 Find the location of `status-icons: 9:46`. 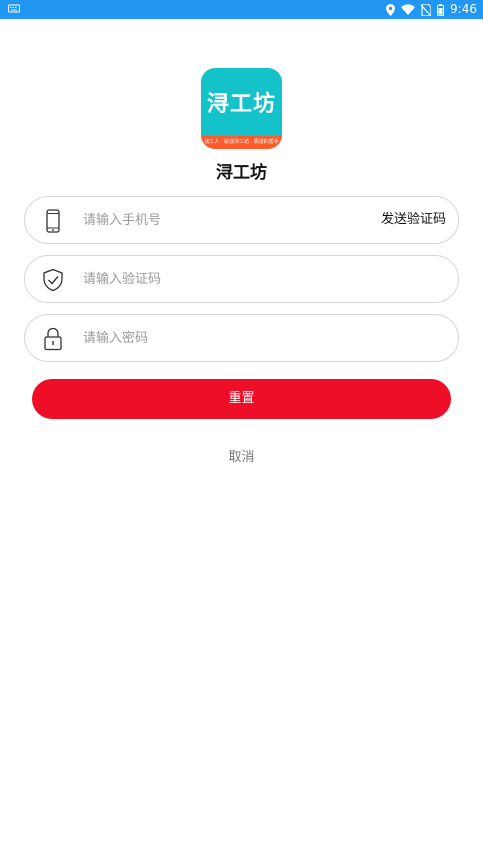

status-icons: 9:46 is located at coordinates (431, 9).